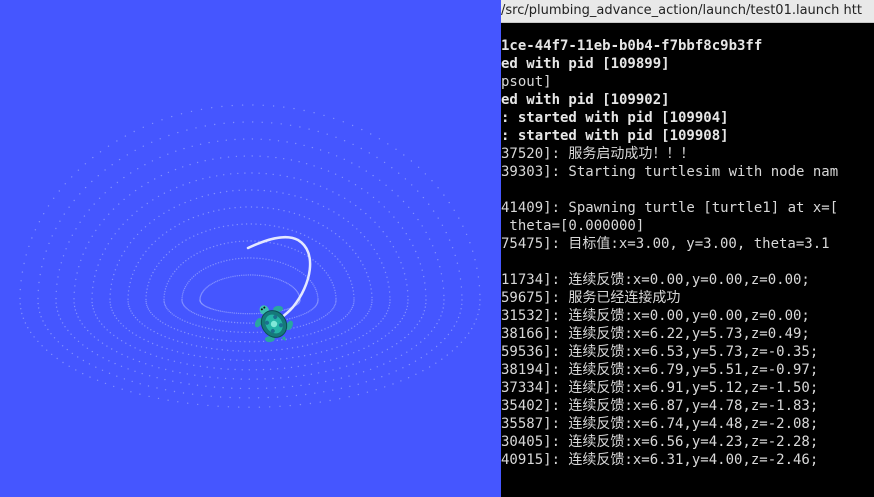 The image size is (874, 497). Describe the element at coordinates (573, 226) in the screenshot. I see `terminal-line: theta=[0.000000]` at that location.